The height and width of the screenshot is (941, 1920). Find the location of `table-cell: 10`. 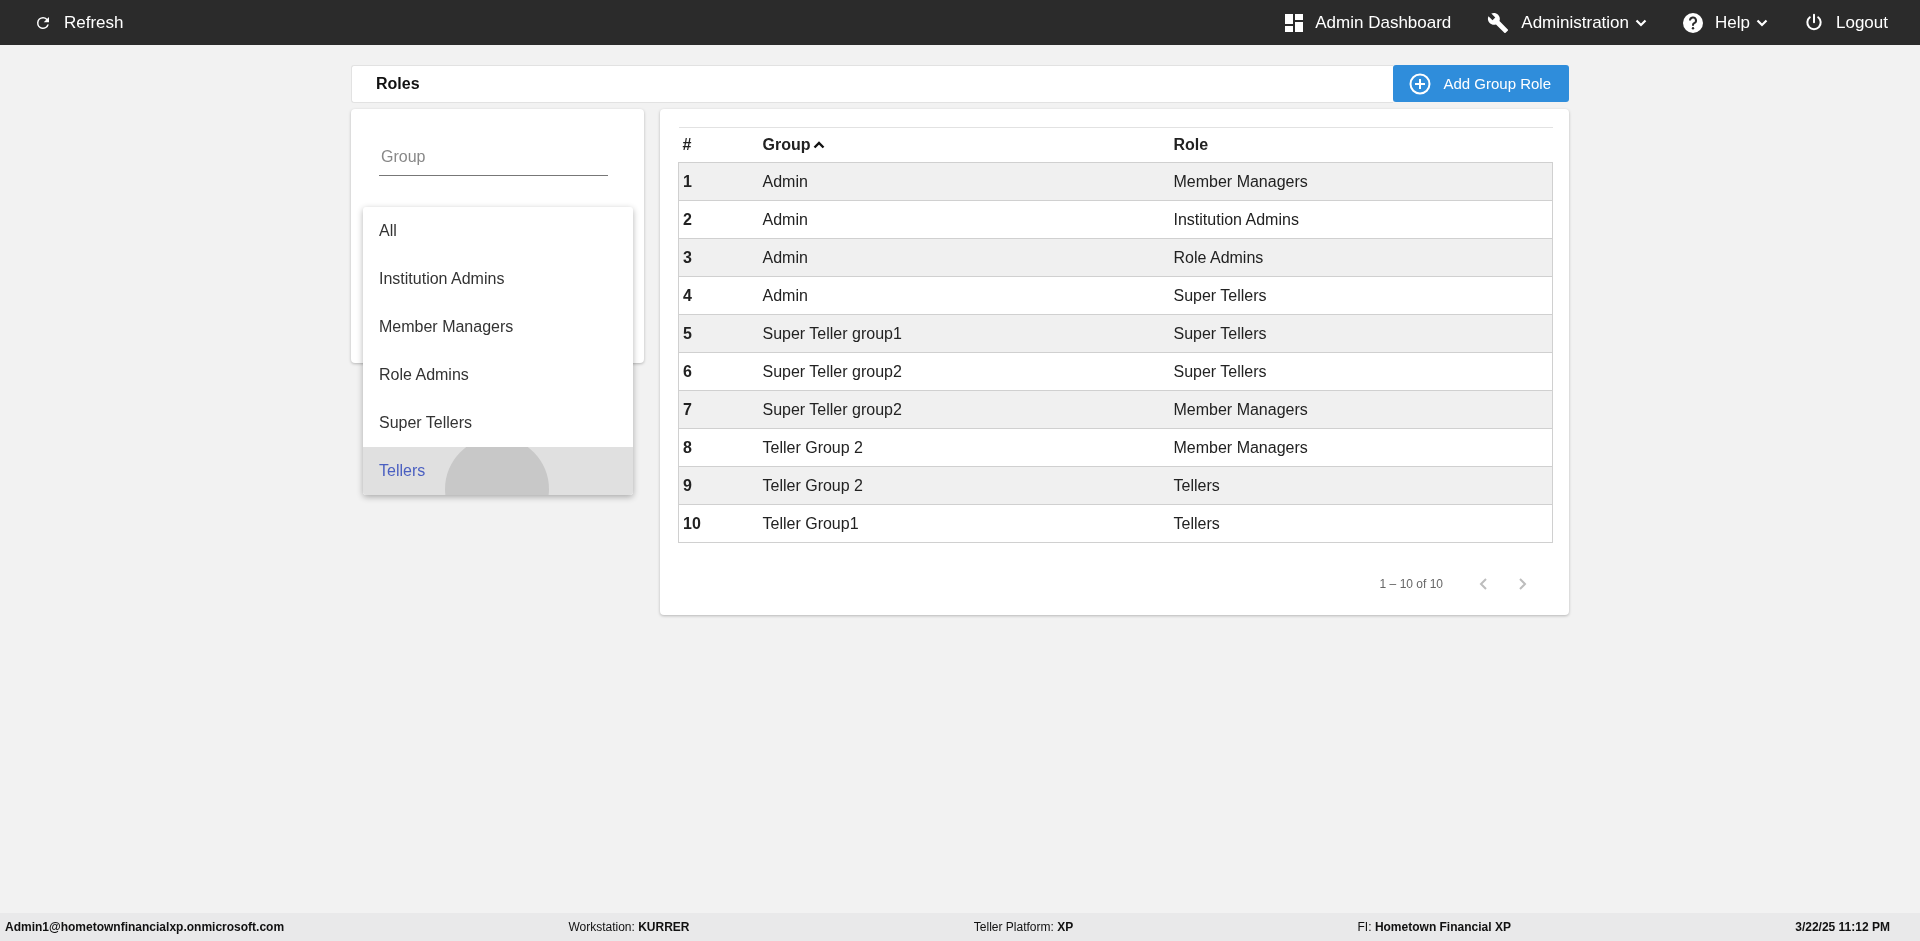

table-cell: 10 is located at coordinates (718, 523).